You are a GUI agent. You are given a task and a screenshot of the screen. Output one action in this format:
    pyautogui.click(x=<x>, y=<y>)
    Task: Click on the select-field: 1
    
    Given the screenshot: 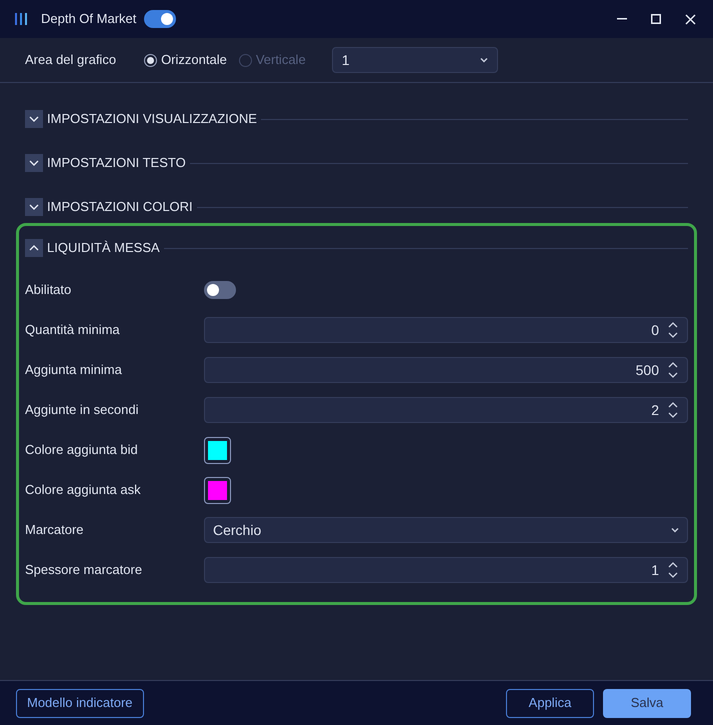 What is the action you would take?
    pyautogui.click(x=415, y=60)
    